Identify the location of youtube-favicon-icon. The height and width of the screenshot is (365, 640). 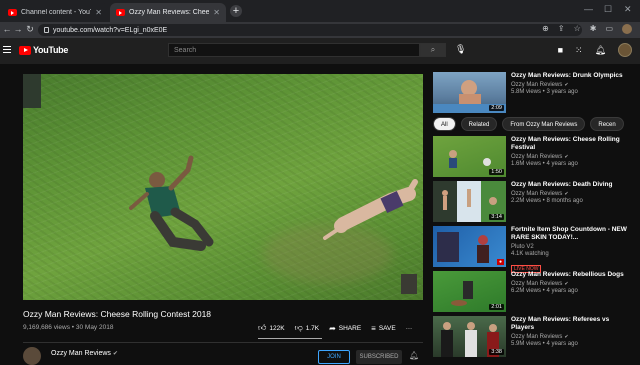
(12, 12).